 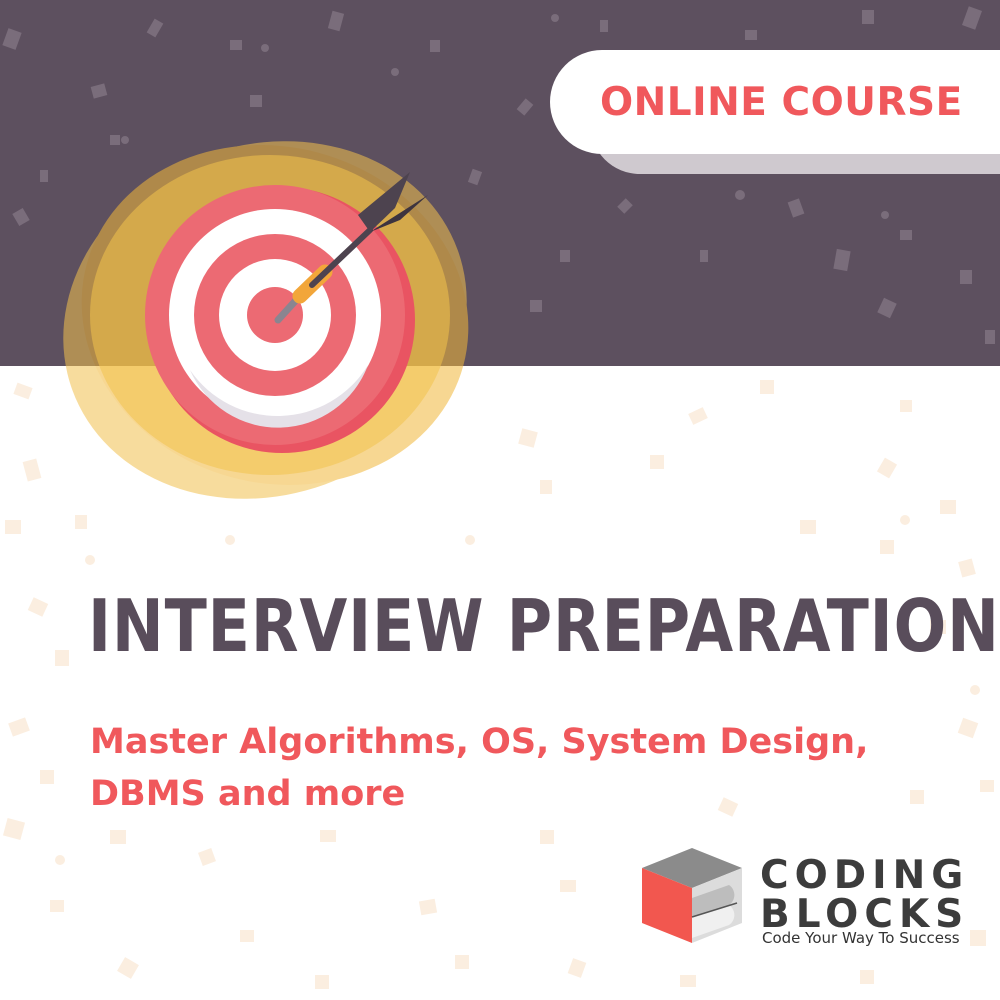 I want to click on subtitle-line-1: Master Algorithms, OS, System Design,, so click(x=479, y=742).